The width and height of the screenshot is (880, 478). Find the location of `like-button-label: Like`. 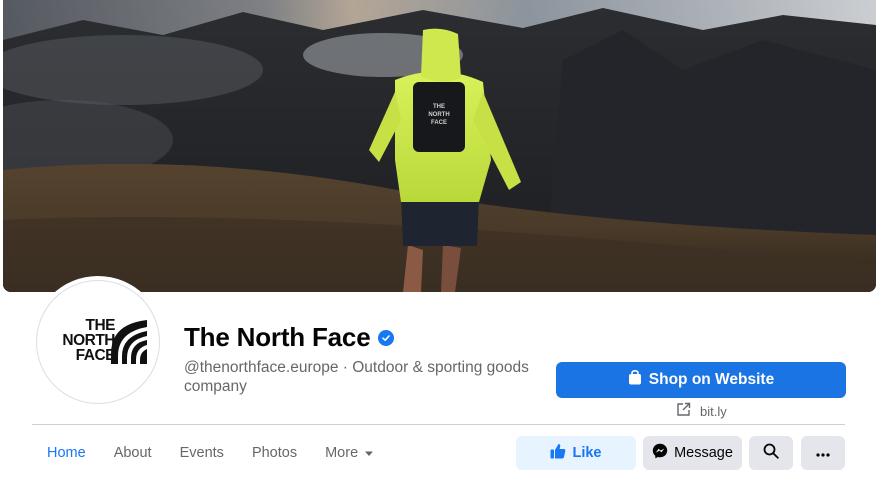

like-button-label: Like is located at coordinates (587, 453).